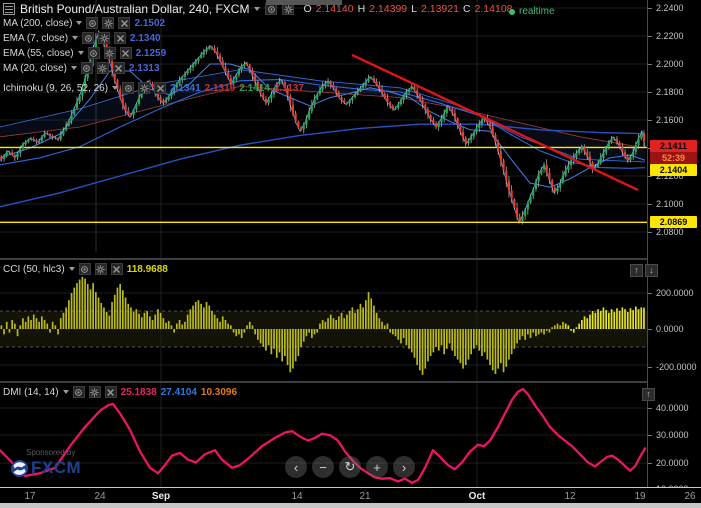  I want to click on indicator-legend: EMA (55, close) 2.1259, so click(84, 53).